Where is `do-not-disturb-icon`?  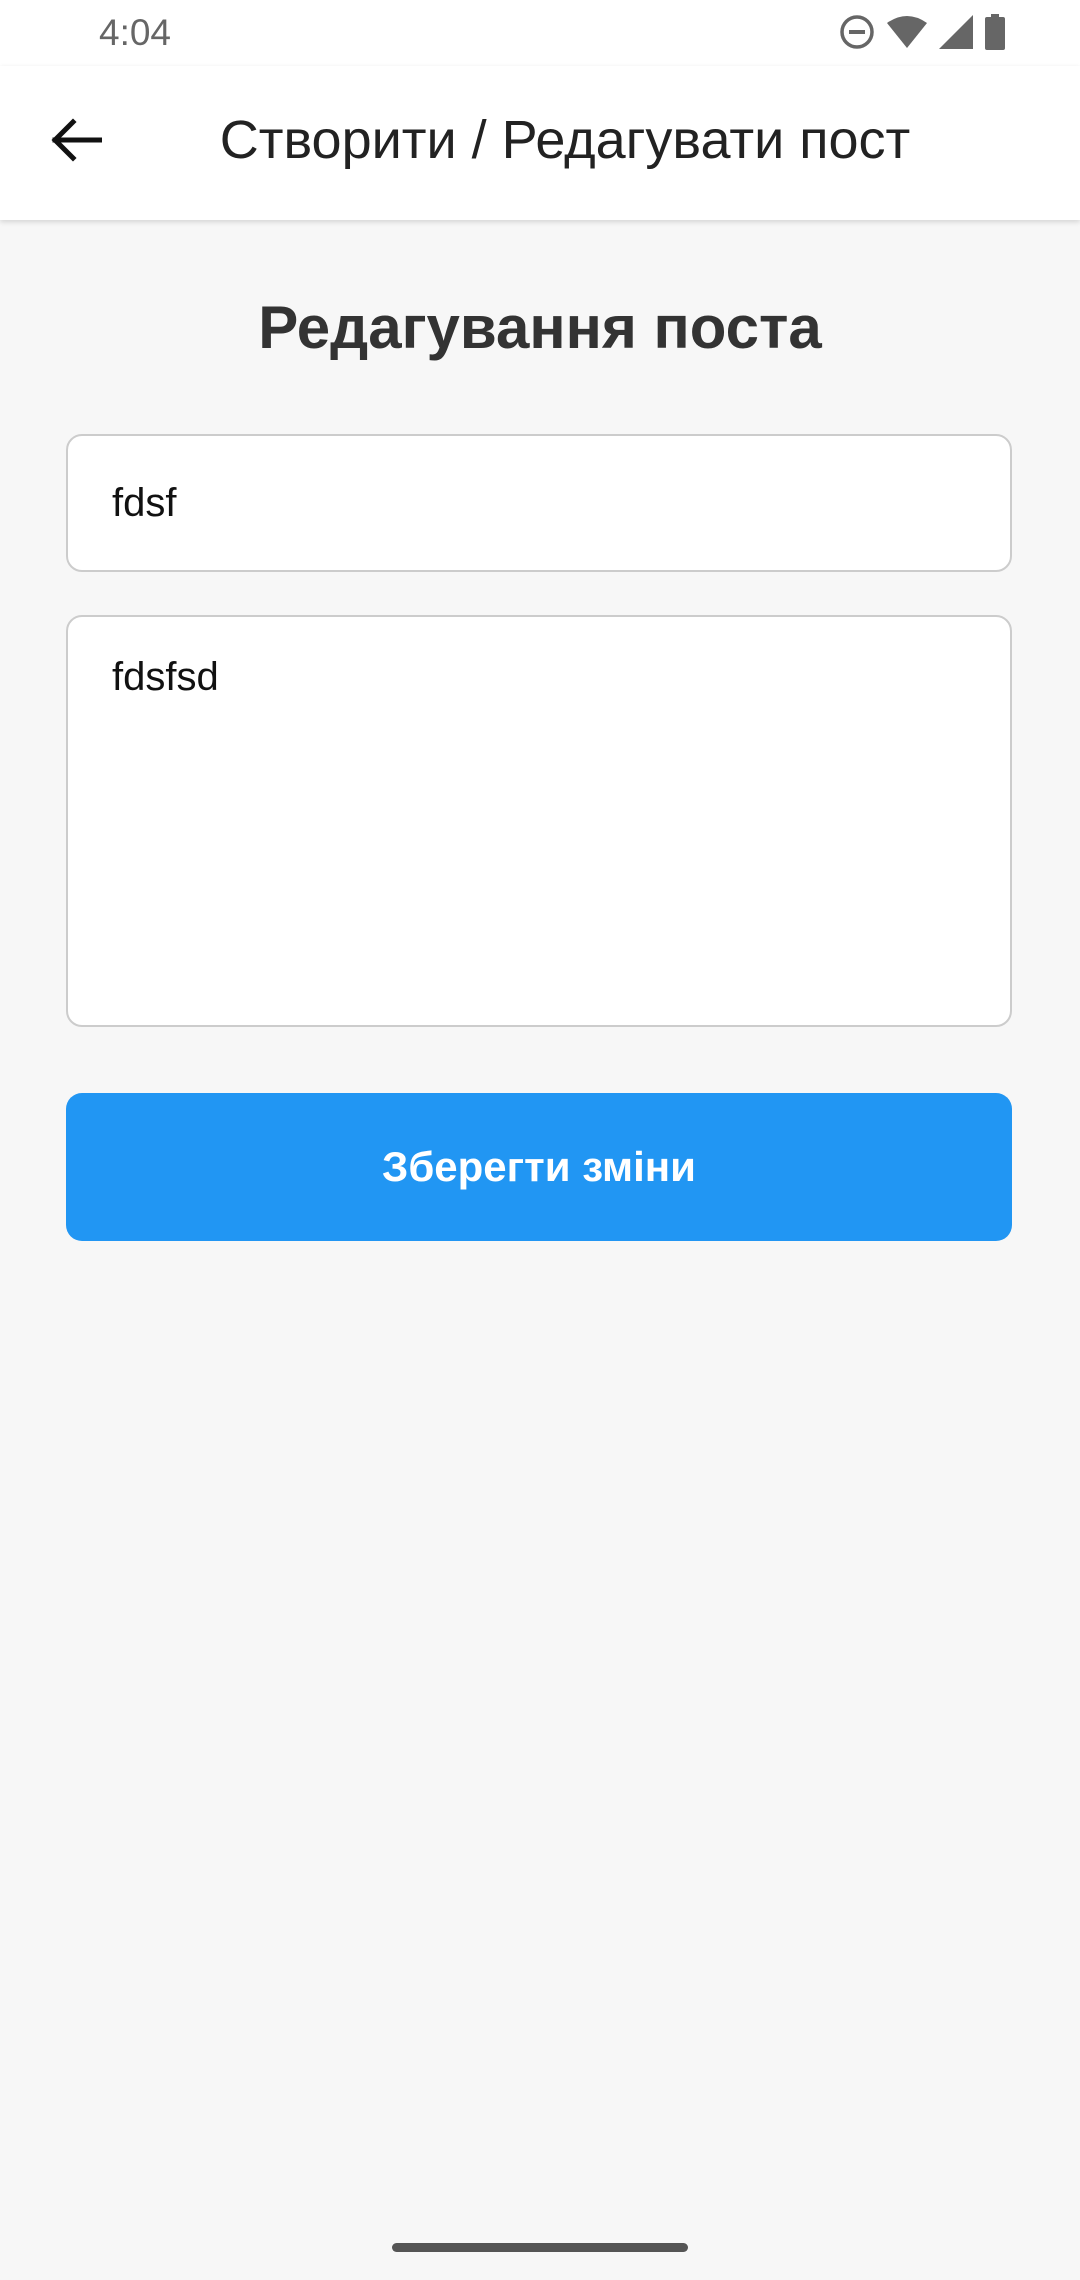
do-not-disturb-icon is located at coordinates (857, 34).